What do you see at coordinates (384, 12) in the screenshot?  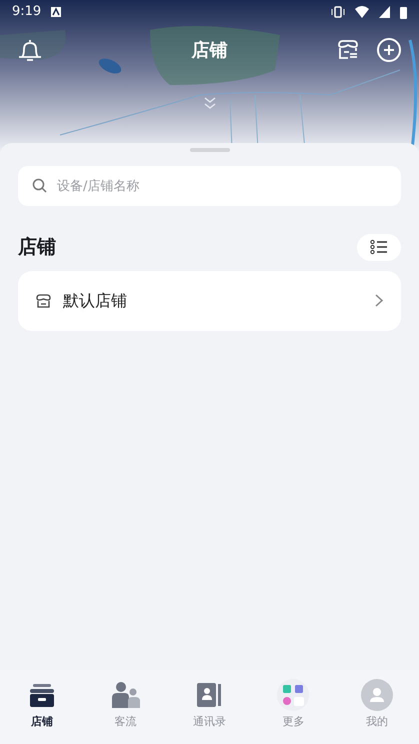 I see `signal-icon` at bounding box center [384, 12].